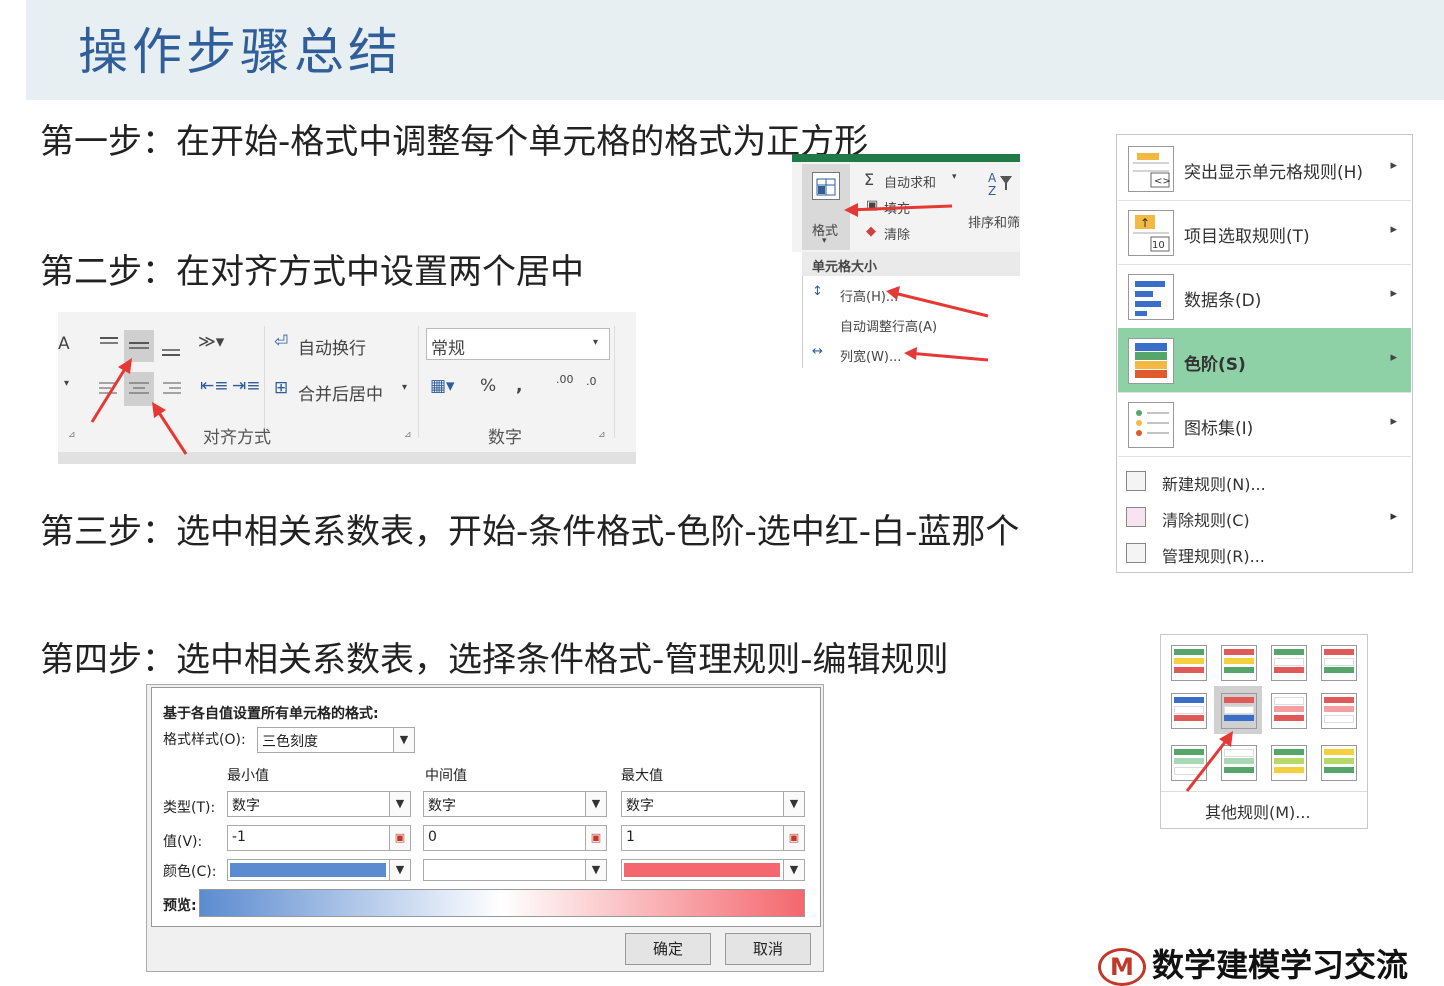 The width and height of the screenshot is (1444, 986). Describe the element at coordinates (1136, 517) in the screenshot. I see `clear-rules-icon` at that location.